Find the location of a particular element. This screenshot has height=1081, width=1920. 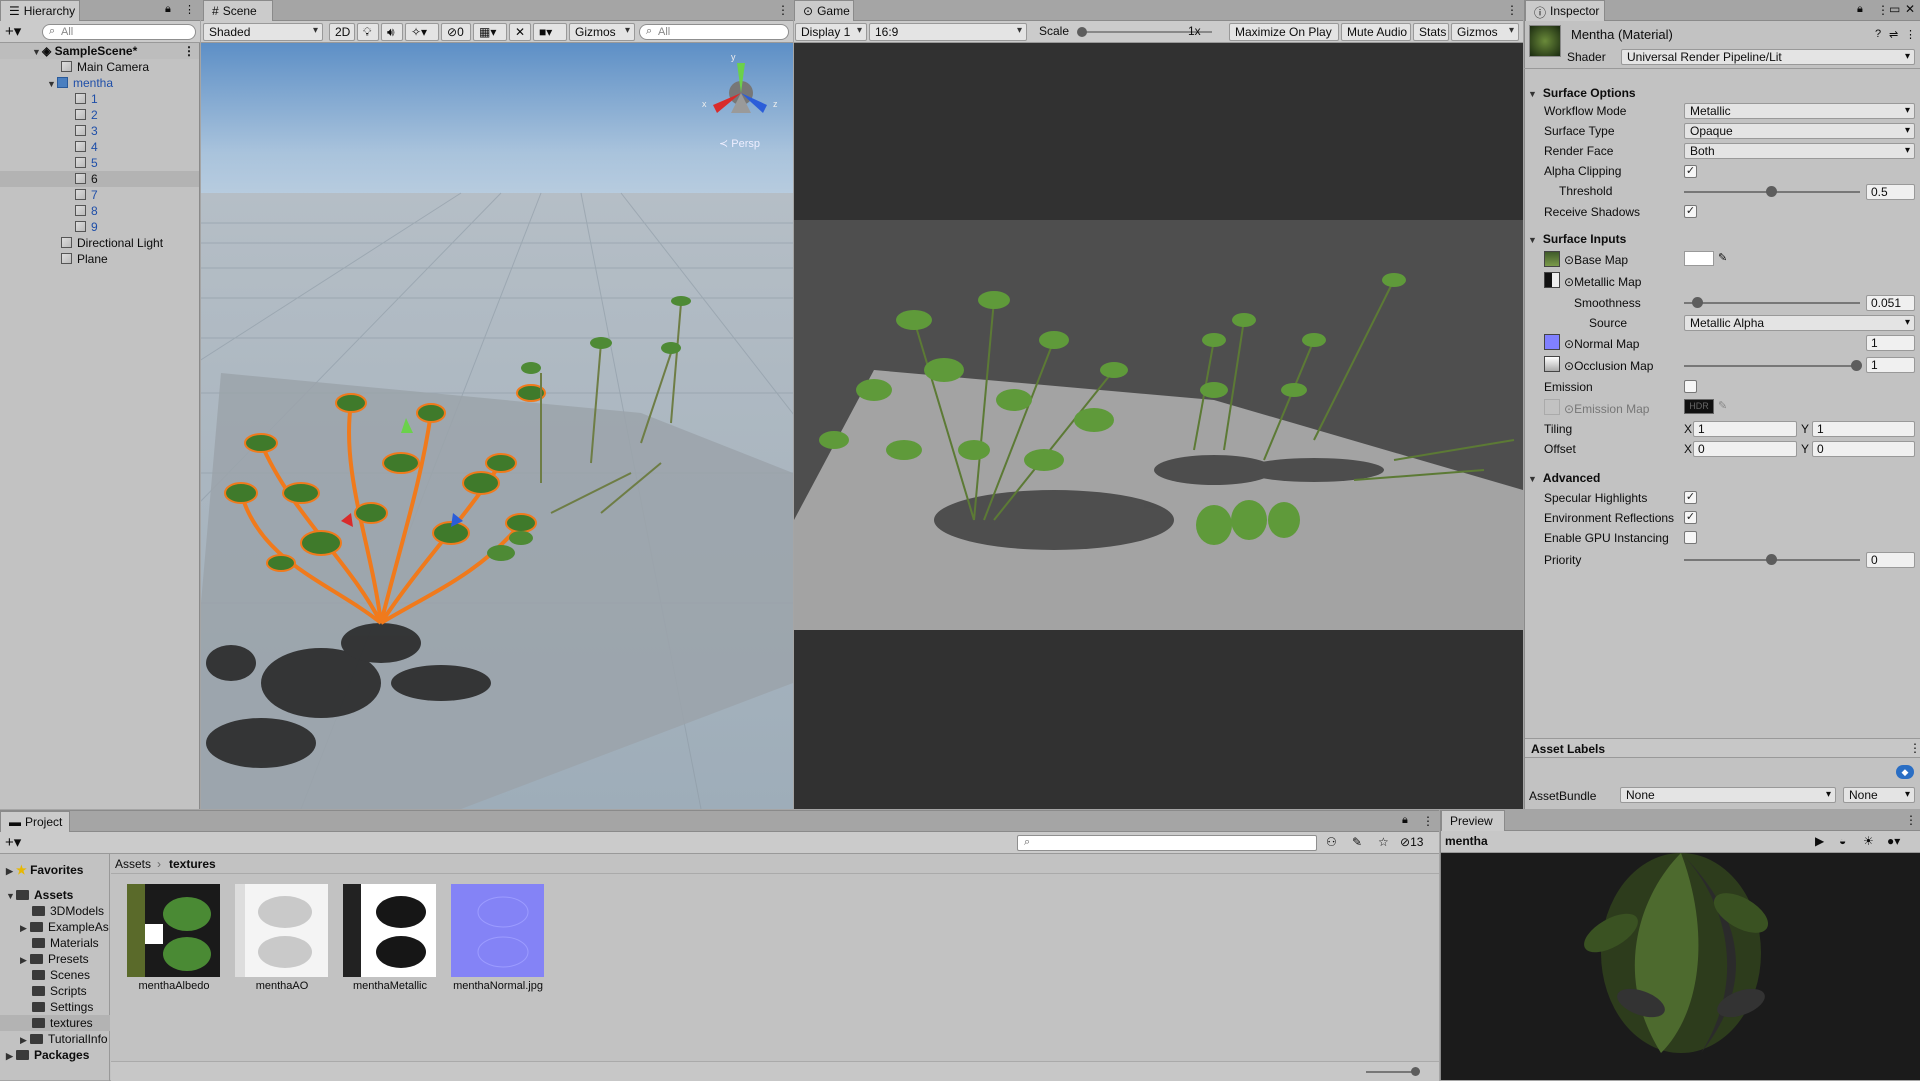

occlusion-map-thumbnail is located at coordinates (1552, 364).